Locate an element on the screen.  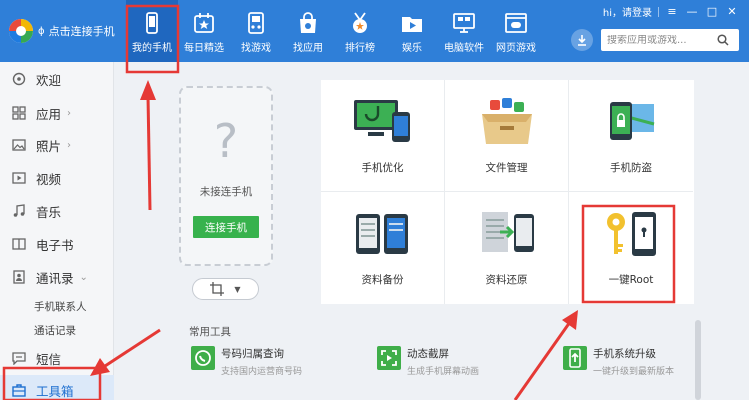
sidebar-item-label: 通讯录 is located at coordinates (55, 278).